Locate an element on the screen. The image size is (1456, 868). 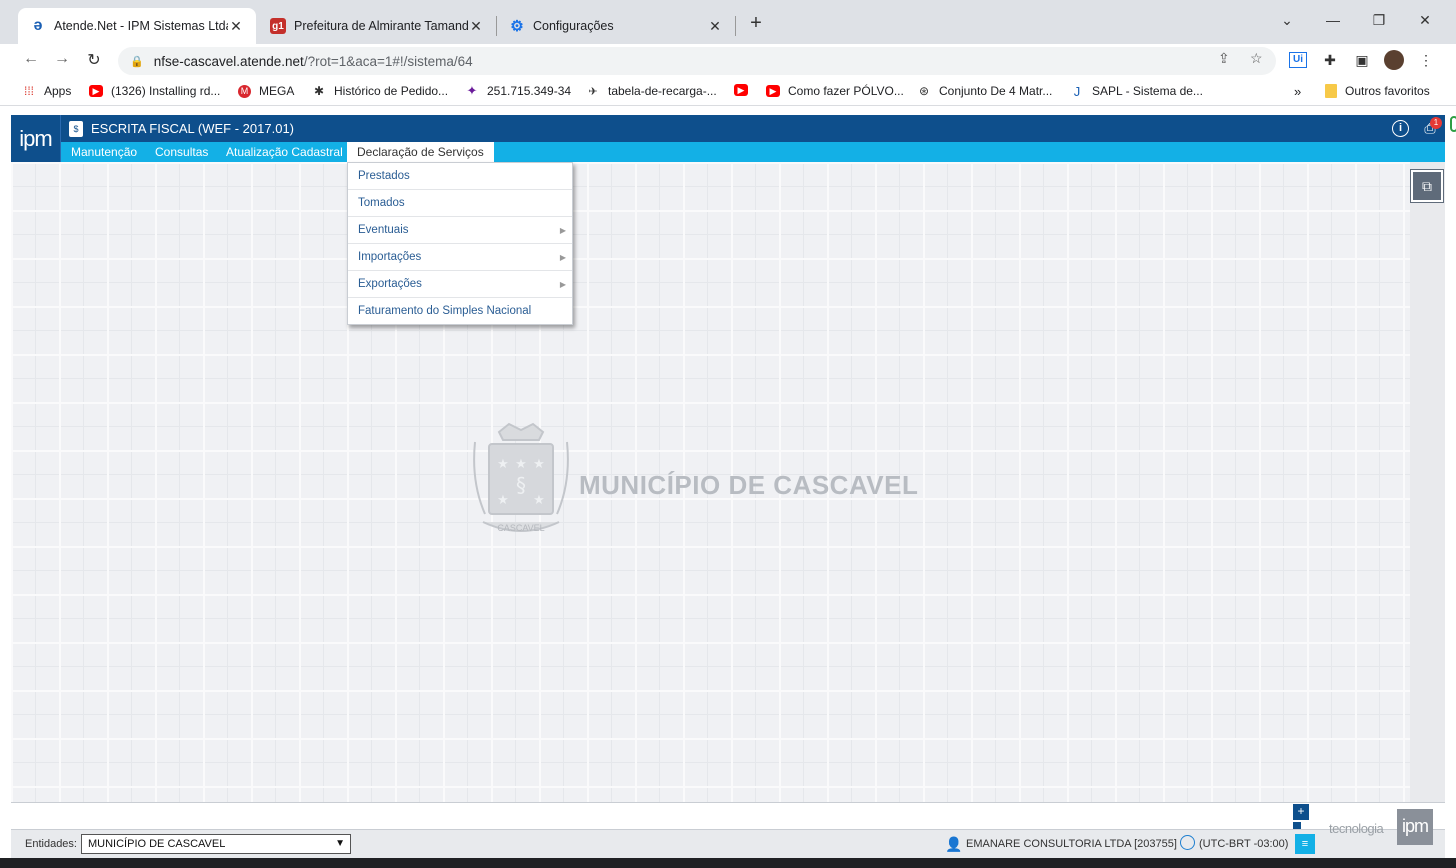
dropdown-item-exportacoes: Exportações ▶ is located at coordinates (460, 284).